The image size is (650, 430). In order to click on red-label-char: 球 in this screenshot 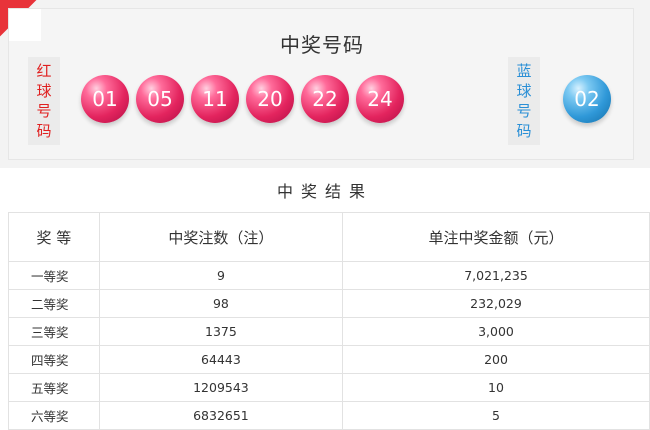, I will do `click(44, 91)`.